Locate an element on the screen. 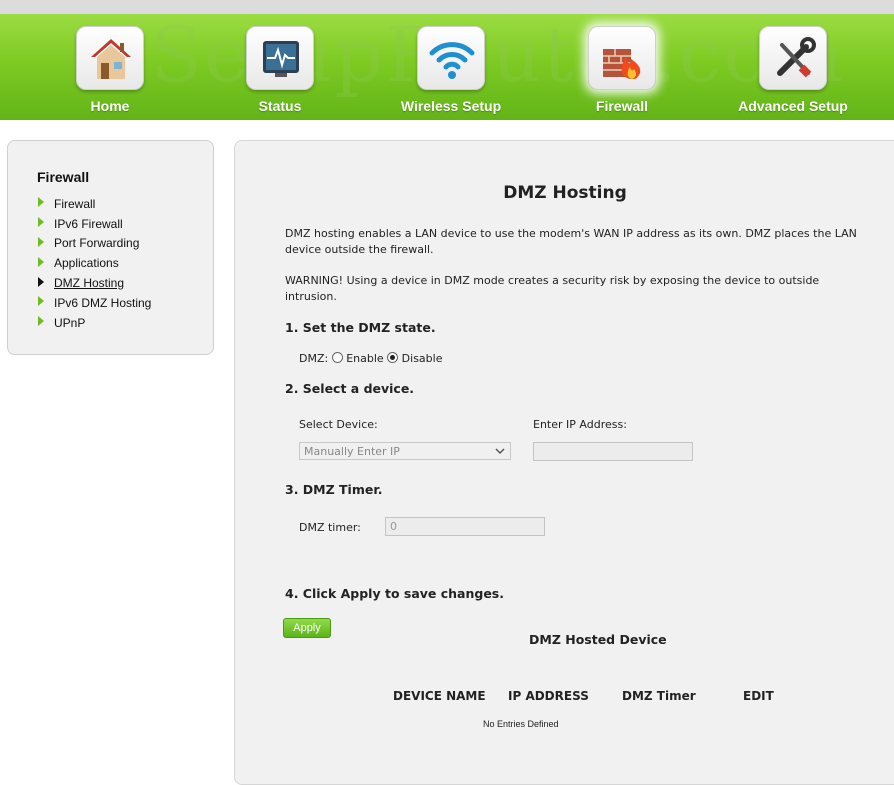 The width and height of the screenshot is (894, 785). sidebar-item-ipv6-firewall: IPv6 Firewall is located at coordinates (94, 224).